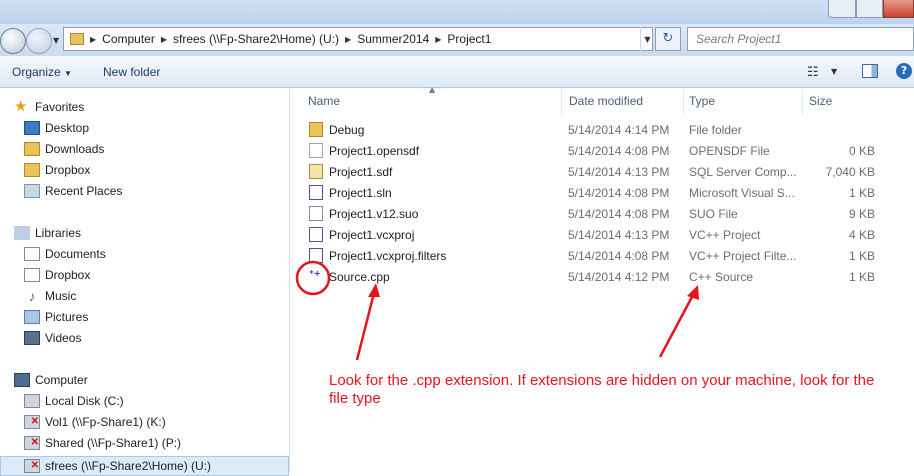 Image resolution: width=914 pixels, height=476 pixels. Describe the element at coordinates (316, 192) in the screenshot. I see `sln-file-icon` at that location.